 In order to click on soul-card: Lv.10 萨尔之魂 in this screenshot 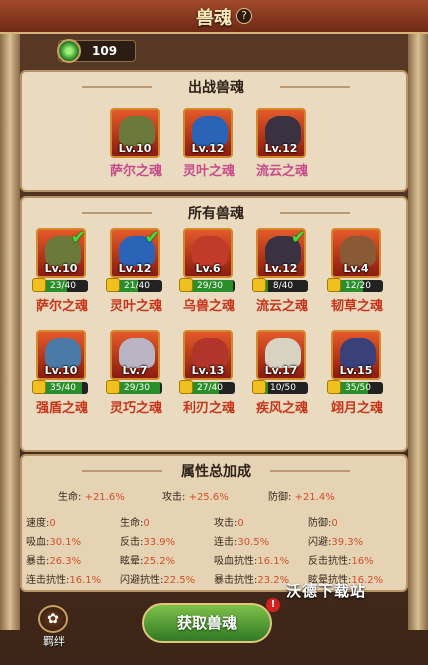, I will do `click(136, 143)`.